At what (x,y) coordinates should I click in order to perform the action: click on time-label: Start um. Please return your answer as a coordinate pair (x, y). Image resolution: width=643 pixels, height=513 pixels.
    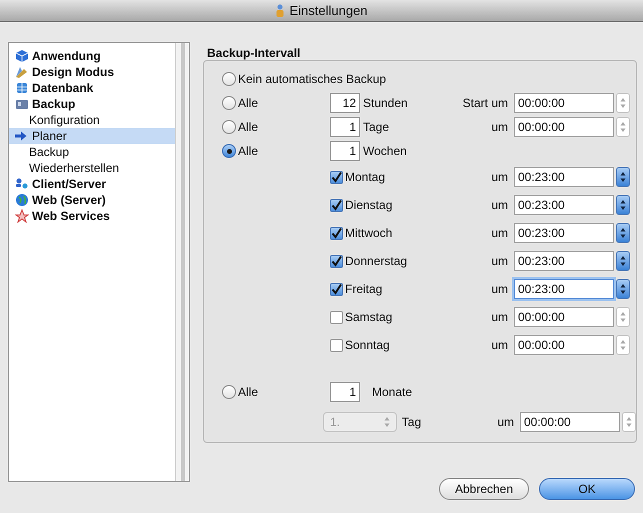
    Looking at the image, I should click on (485, 103).